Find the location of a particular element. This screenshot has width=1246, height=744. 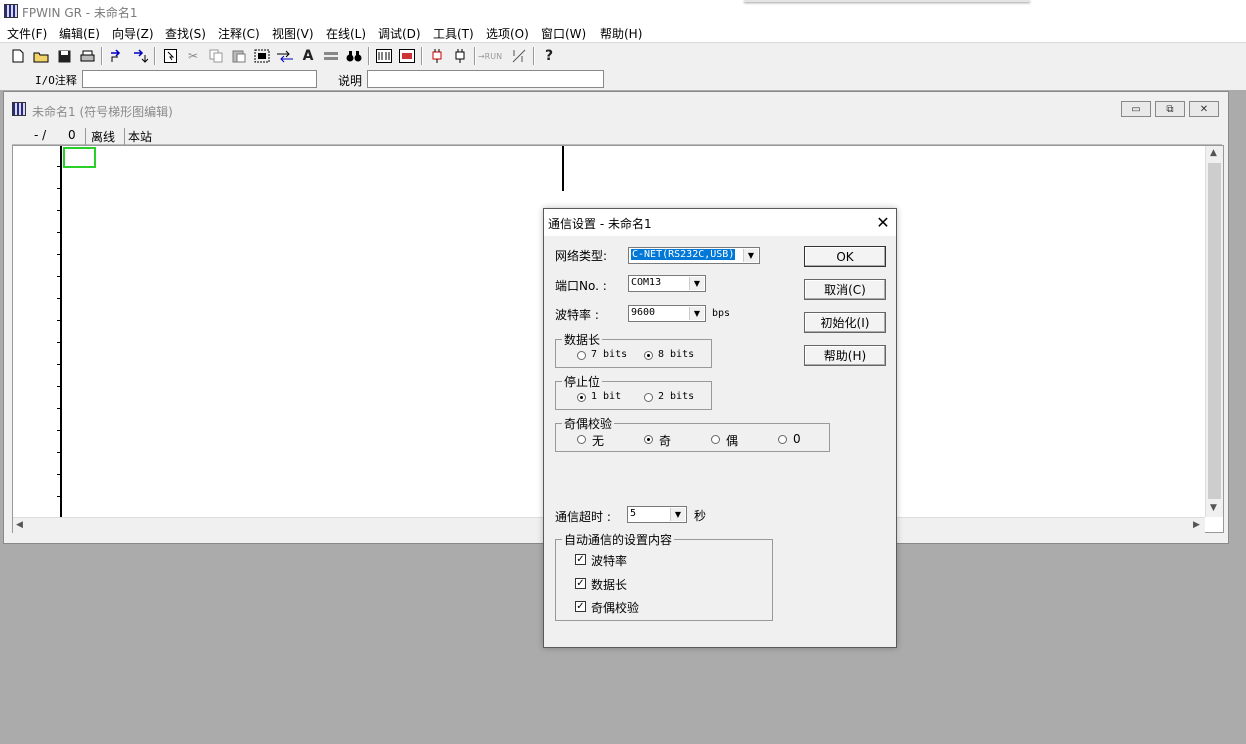

menu-file: 文件(F) is located at coordinates (27, 33).